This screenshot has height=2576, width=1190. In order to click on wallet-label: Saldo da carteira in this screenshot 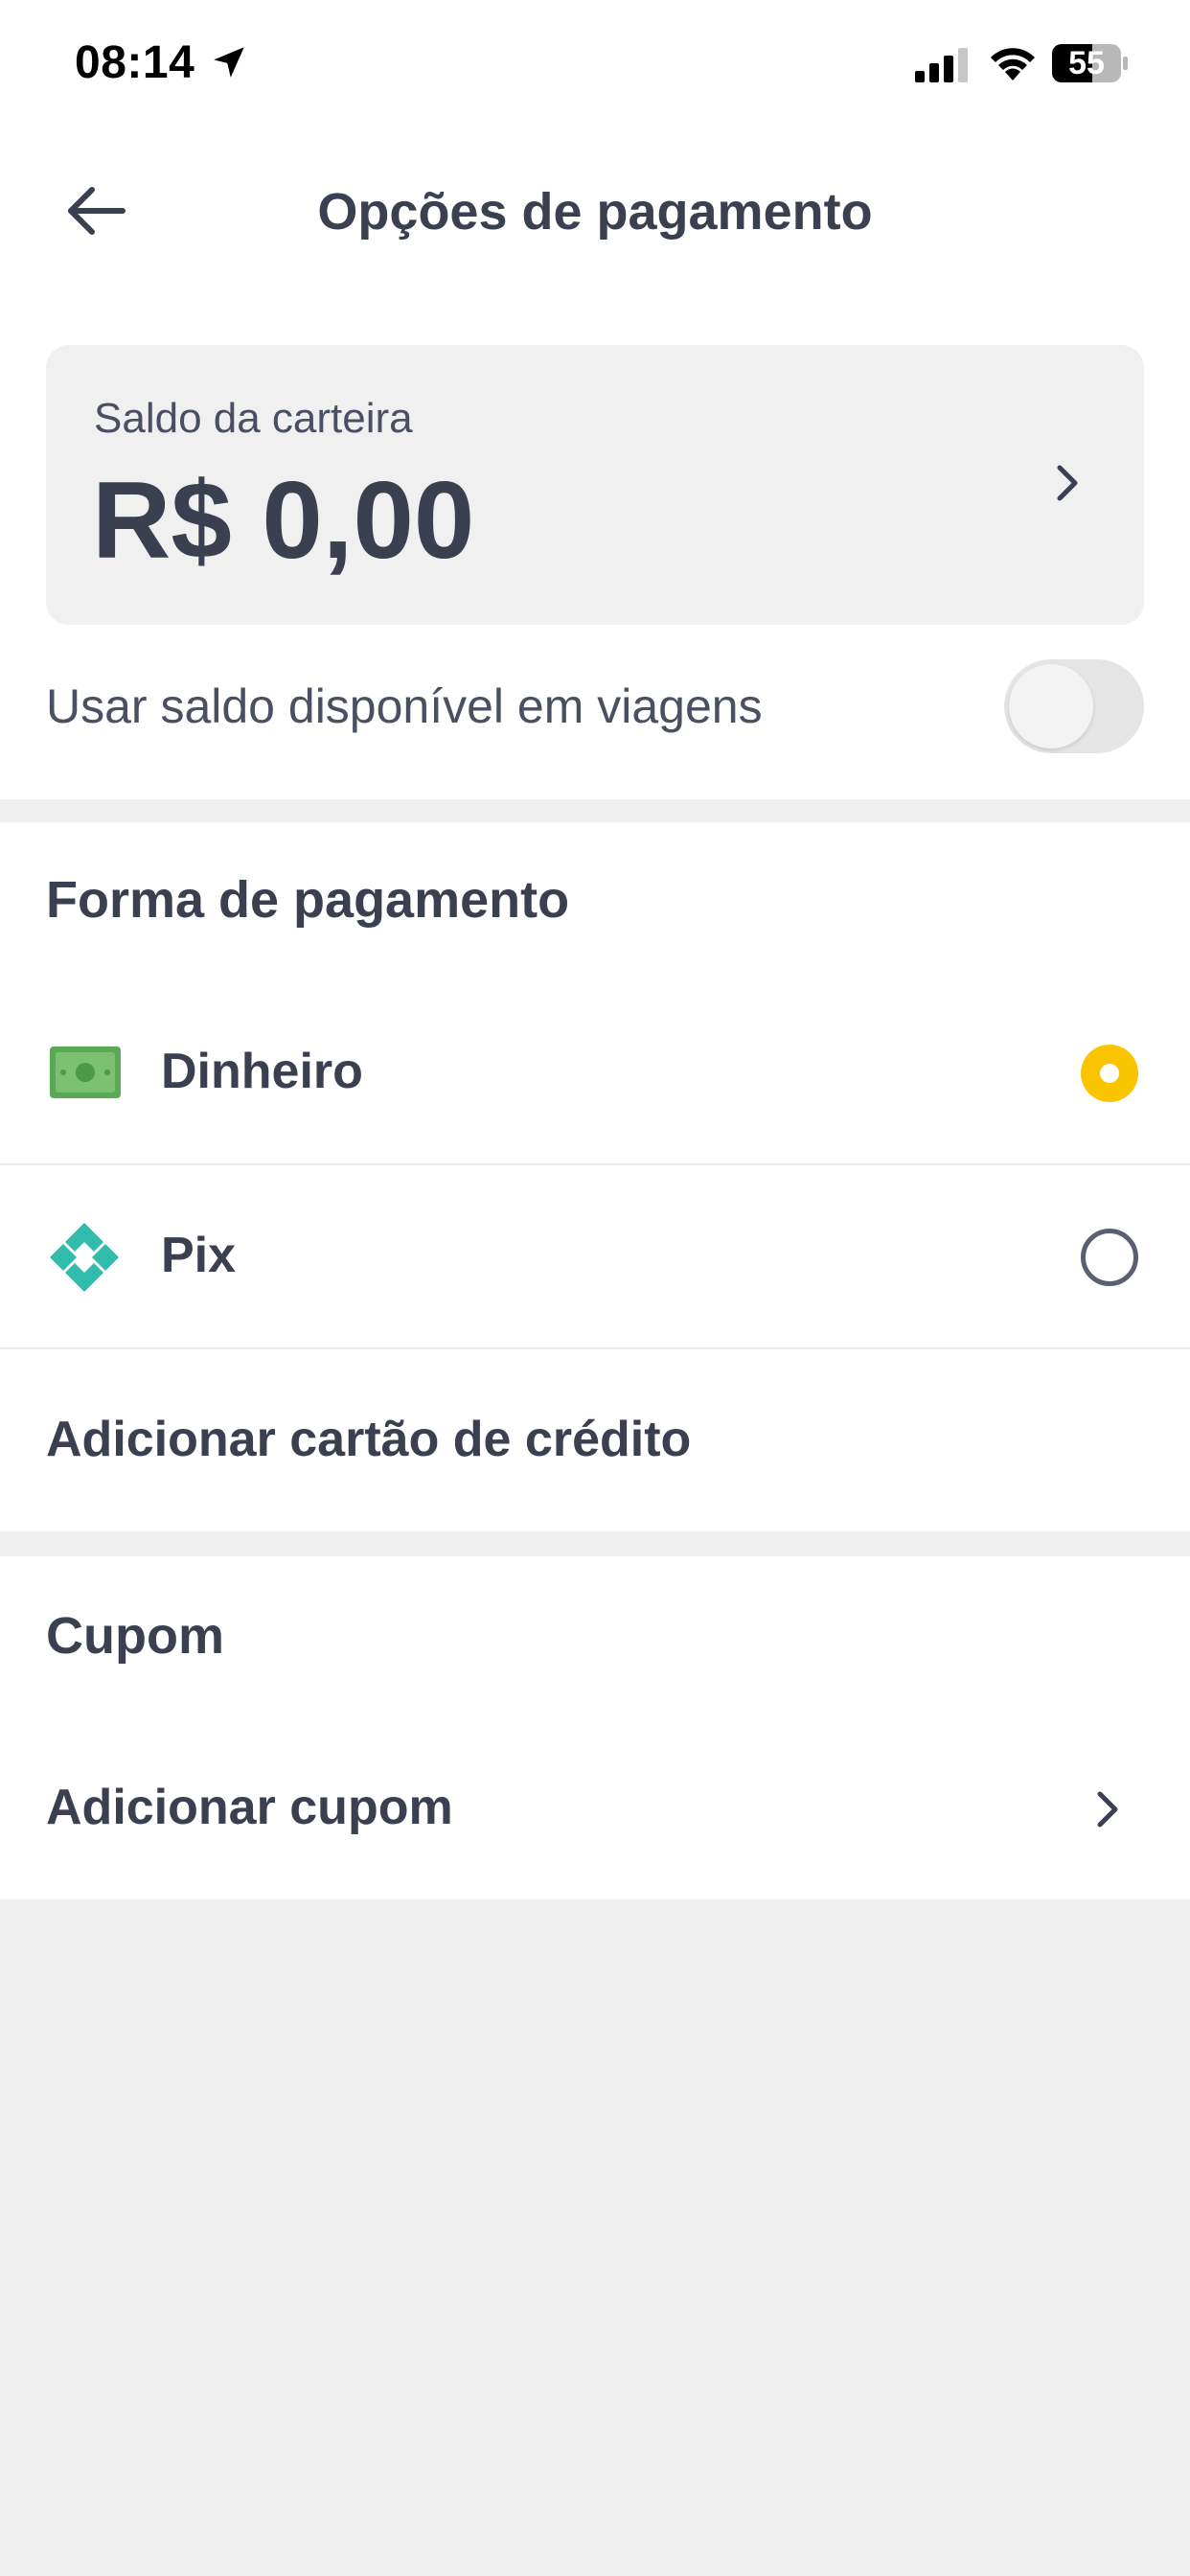, I will do `click(254, 418)`.